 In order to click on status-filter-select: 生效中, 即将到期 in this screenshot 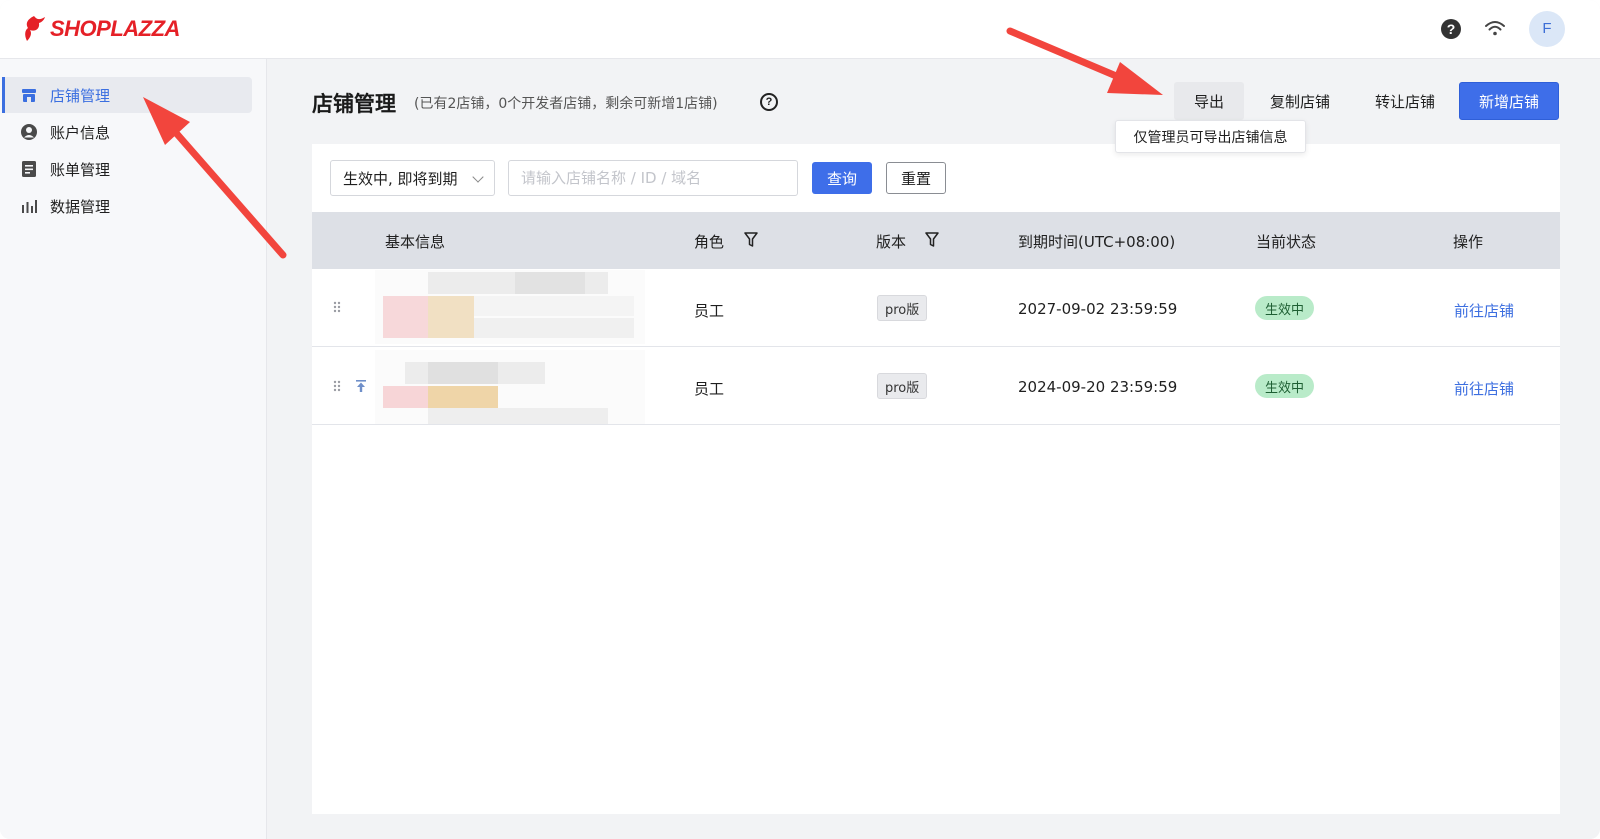, I will do `click(412, 178)`.